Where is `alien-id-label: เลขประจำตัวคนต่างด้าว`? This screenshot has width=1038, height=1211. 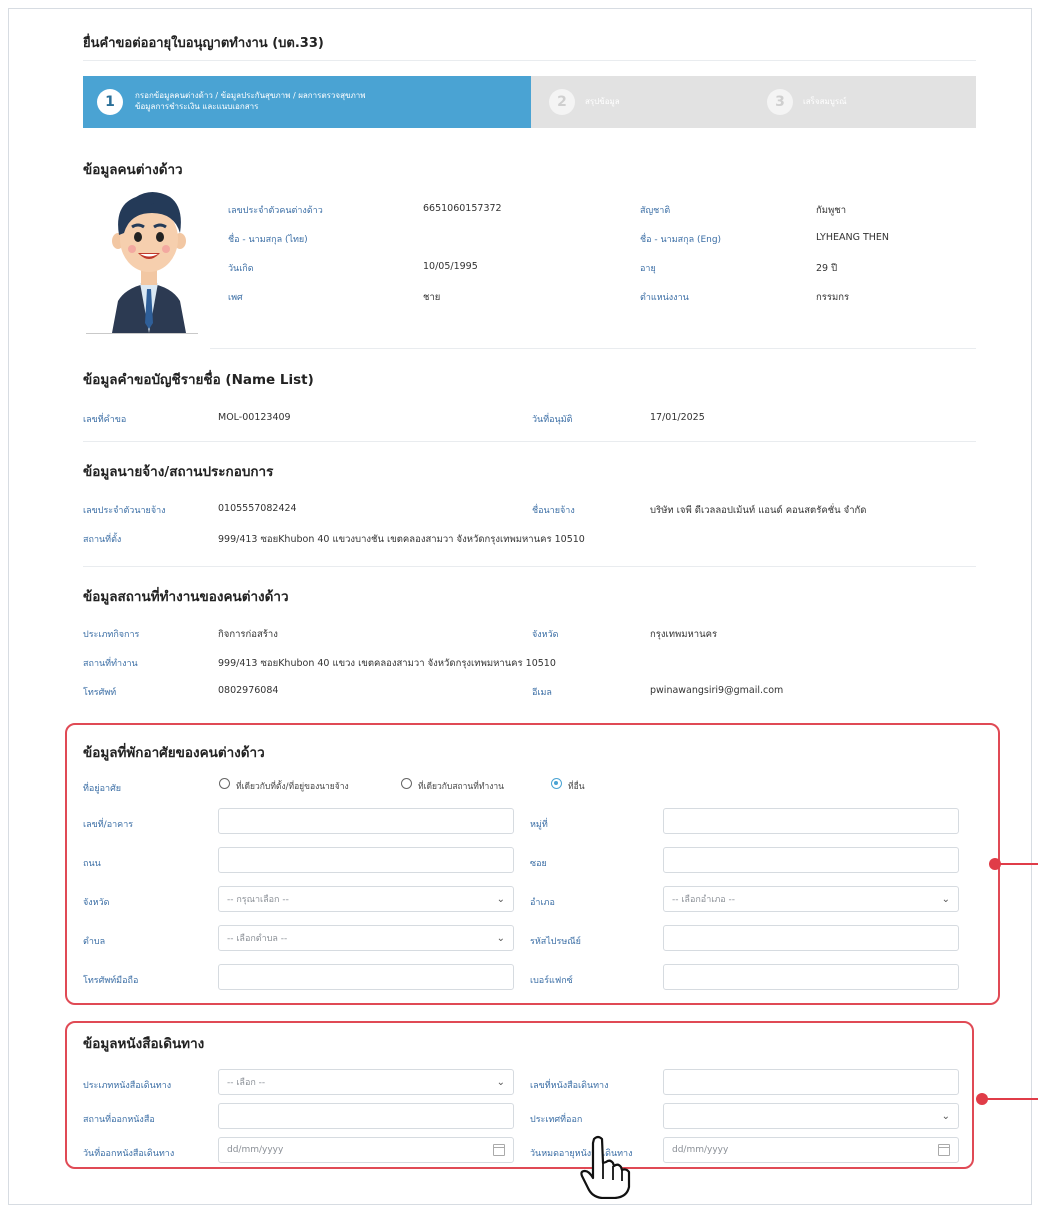 alien-id-label: เลขประจำตัวคนต่างด้าว is located at coordinates (275, 211).